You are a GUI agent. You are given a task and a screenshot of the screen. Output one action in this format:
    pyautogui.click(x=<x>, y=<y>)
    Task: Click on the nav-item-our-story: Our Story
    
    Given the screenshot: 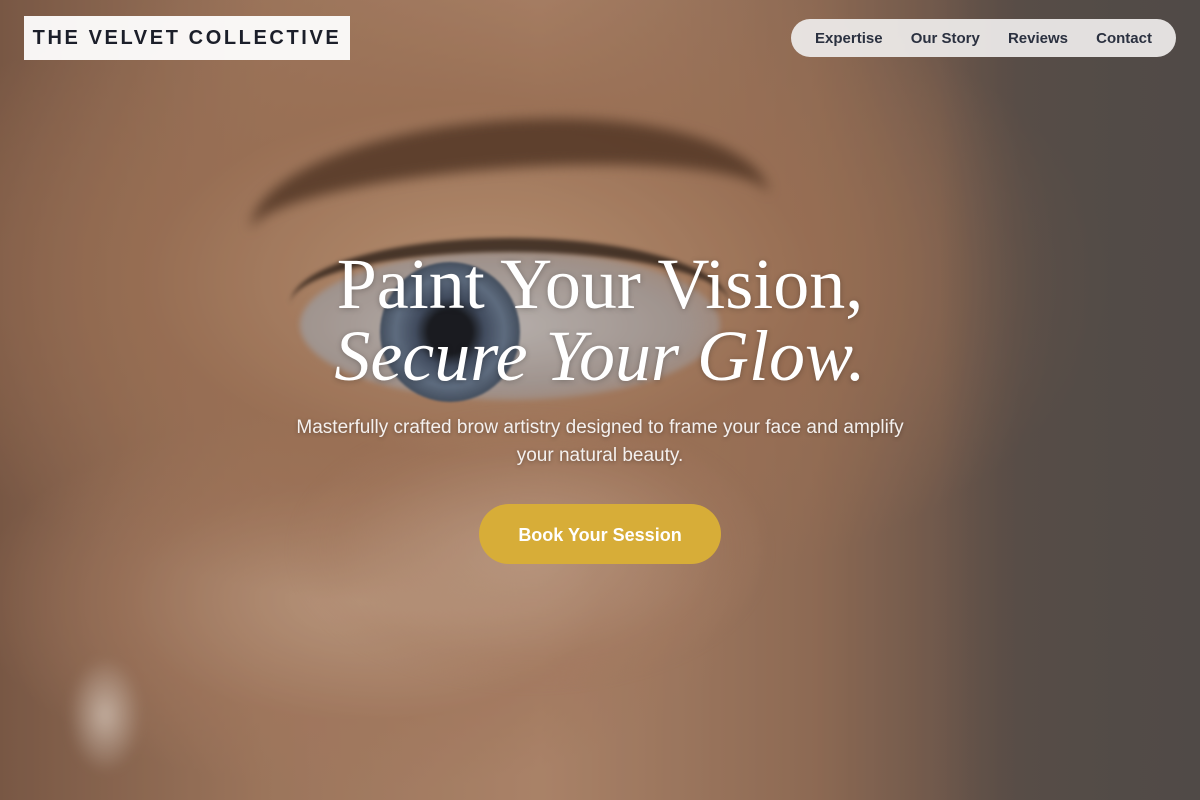 What is the action you would take?
    pyautogui.click(x=945, y=38)
    